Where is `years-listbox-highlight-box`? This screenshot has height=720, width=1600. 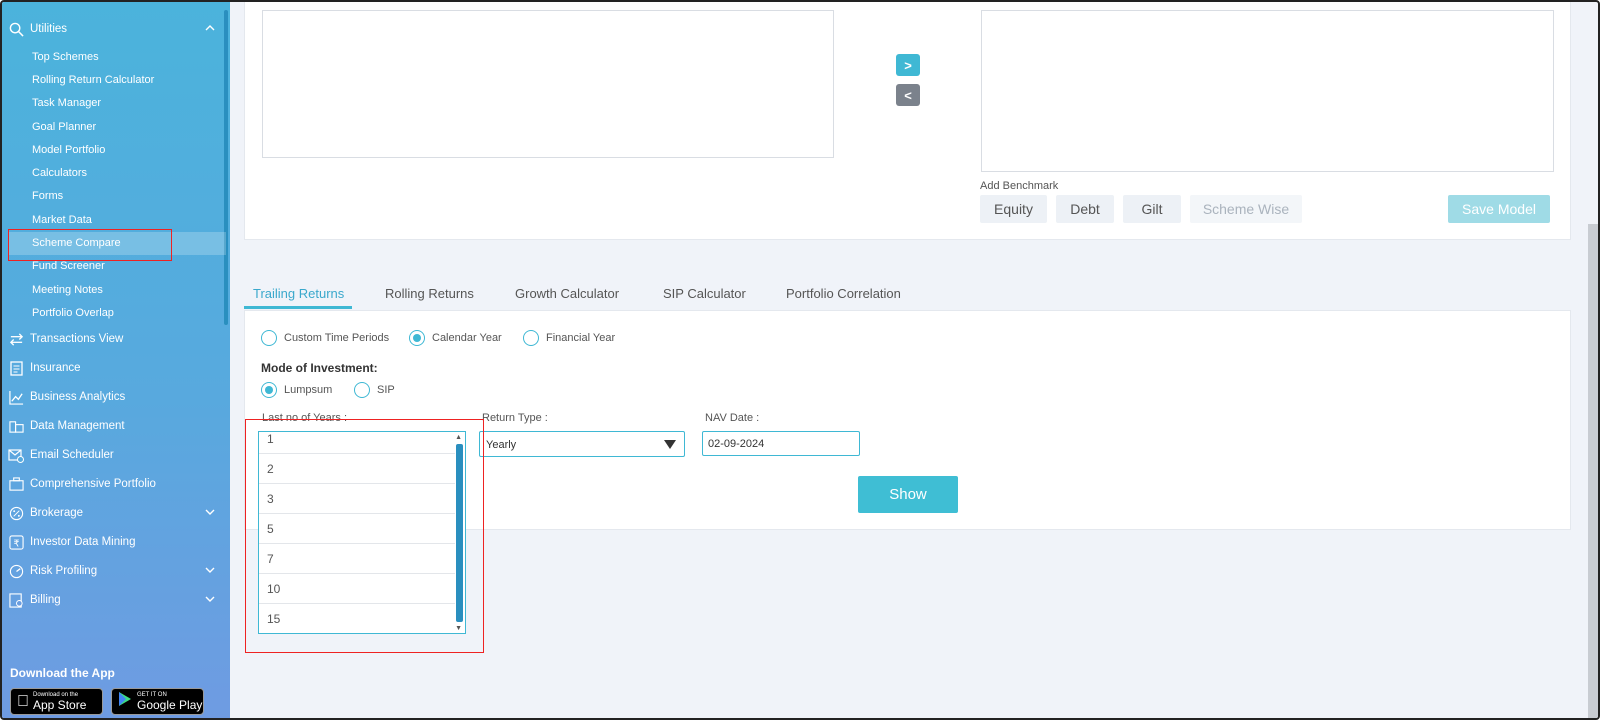
years-listbox-highlight-box is located at coordinates (364, 536).